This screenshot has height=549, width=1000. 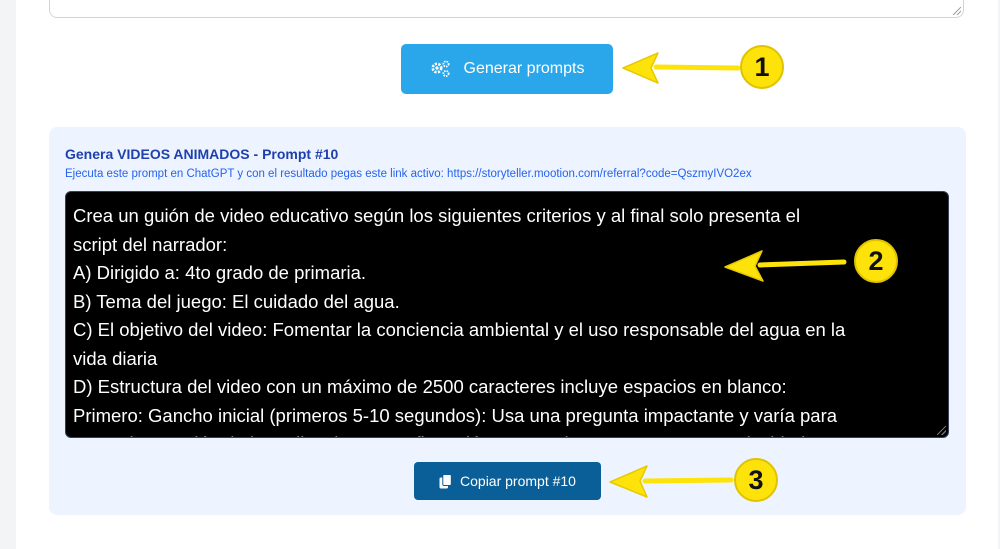 What do you see at coordinates (756, 480) in the screenshot?
I see `annotation-badge-3: 3` at bounding box center [756, 480].